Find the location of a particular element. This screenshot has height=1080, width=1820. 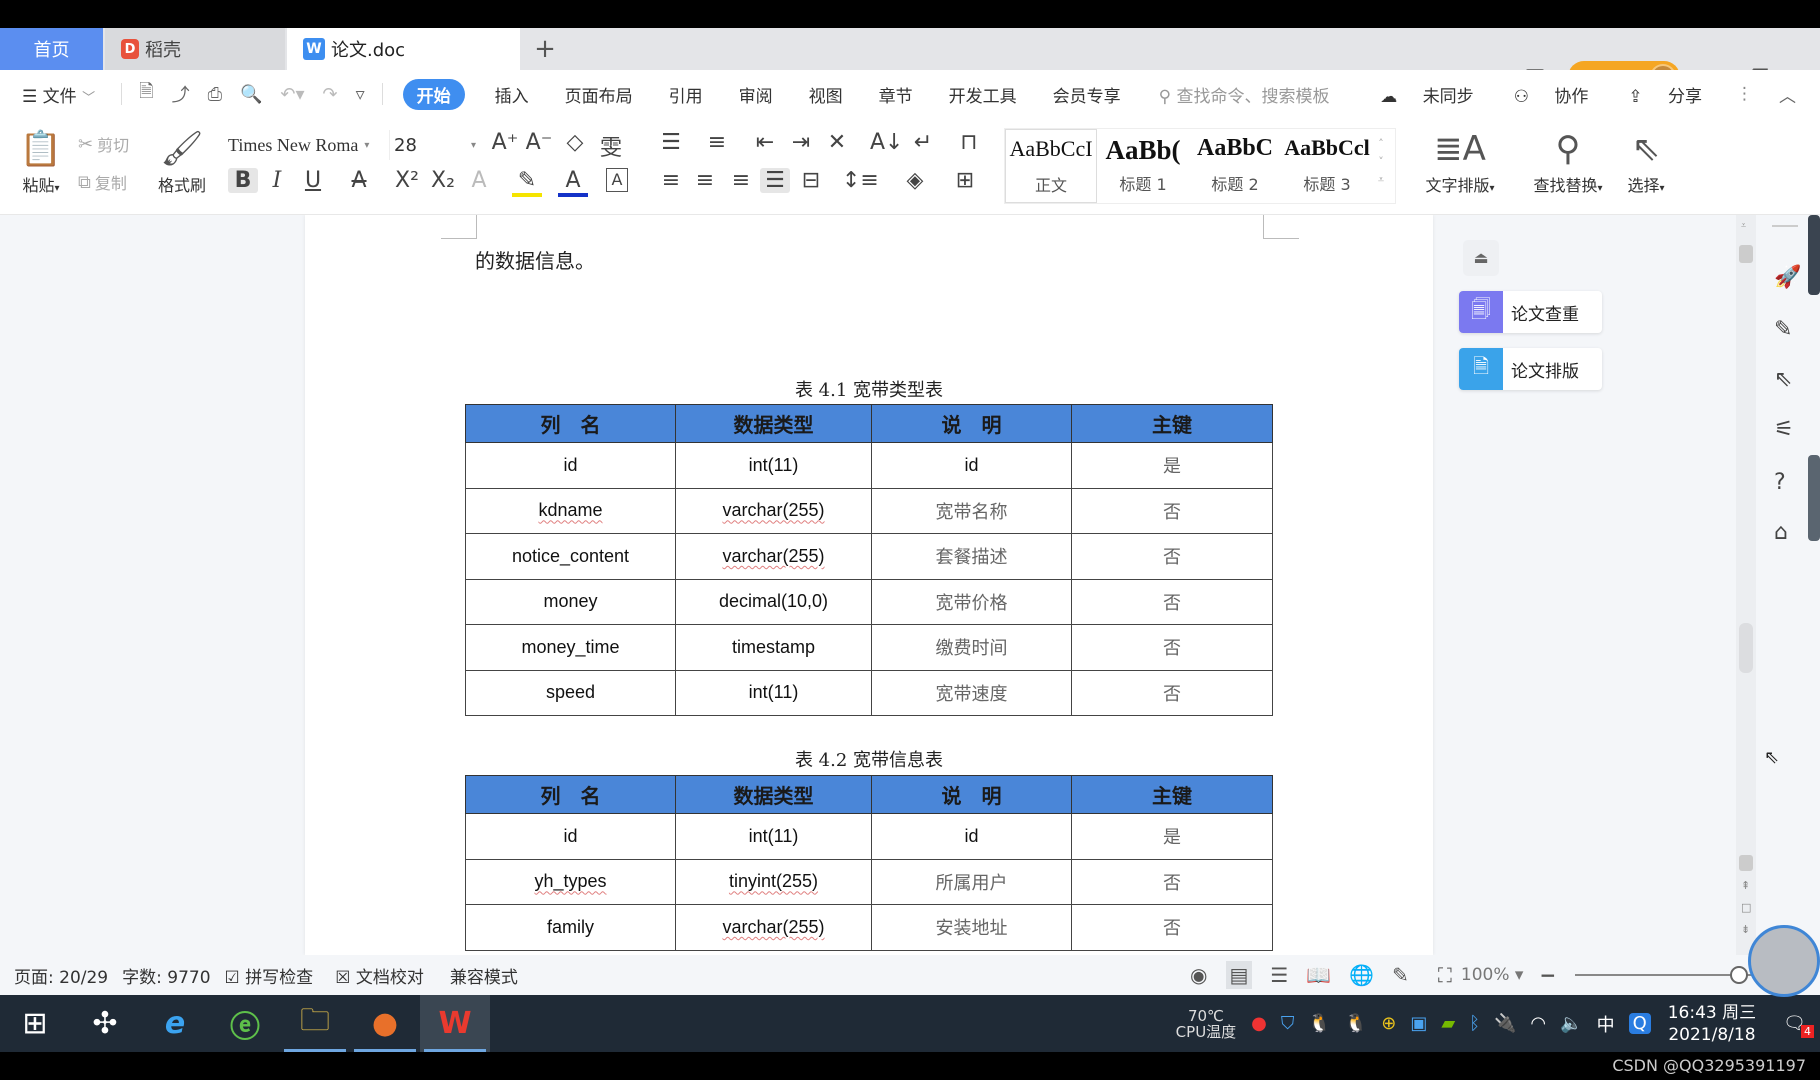

search-app-icon: Q is located at coordinates (1639, 1023).